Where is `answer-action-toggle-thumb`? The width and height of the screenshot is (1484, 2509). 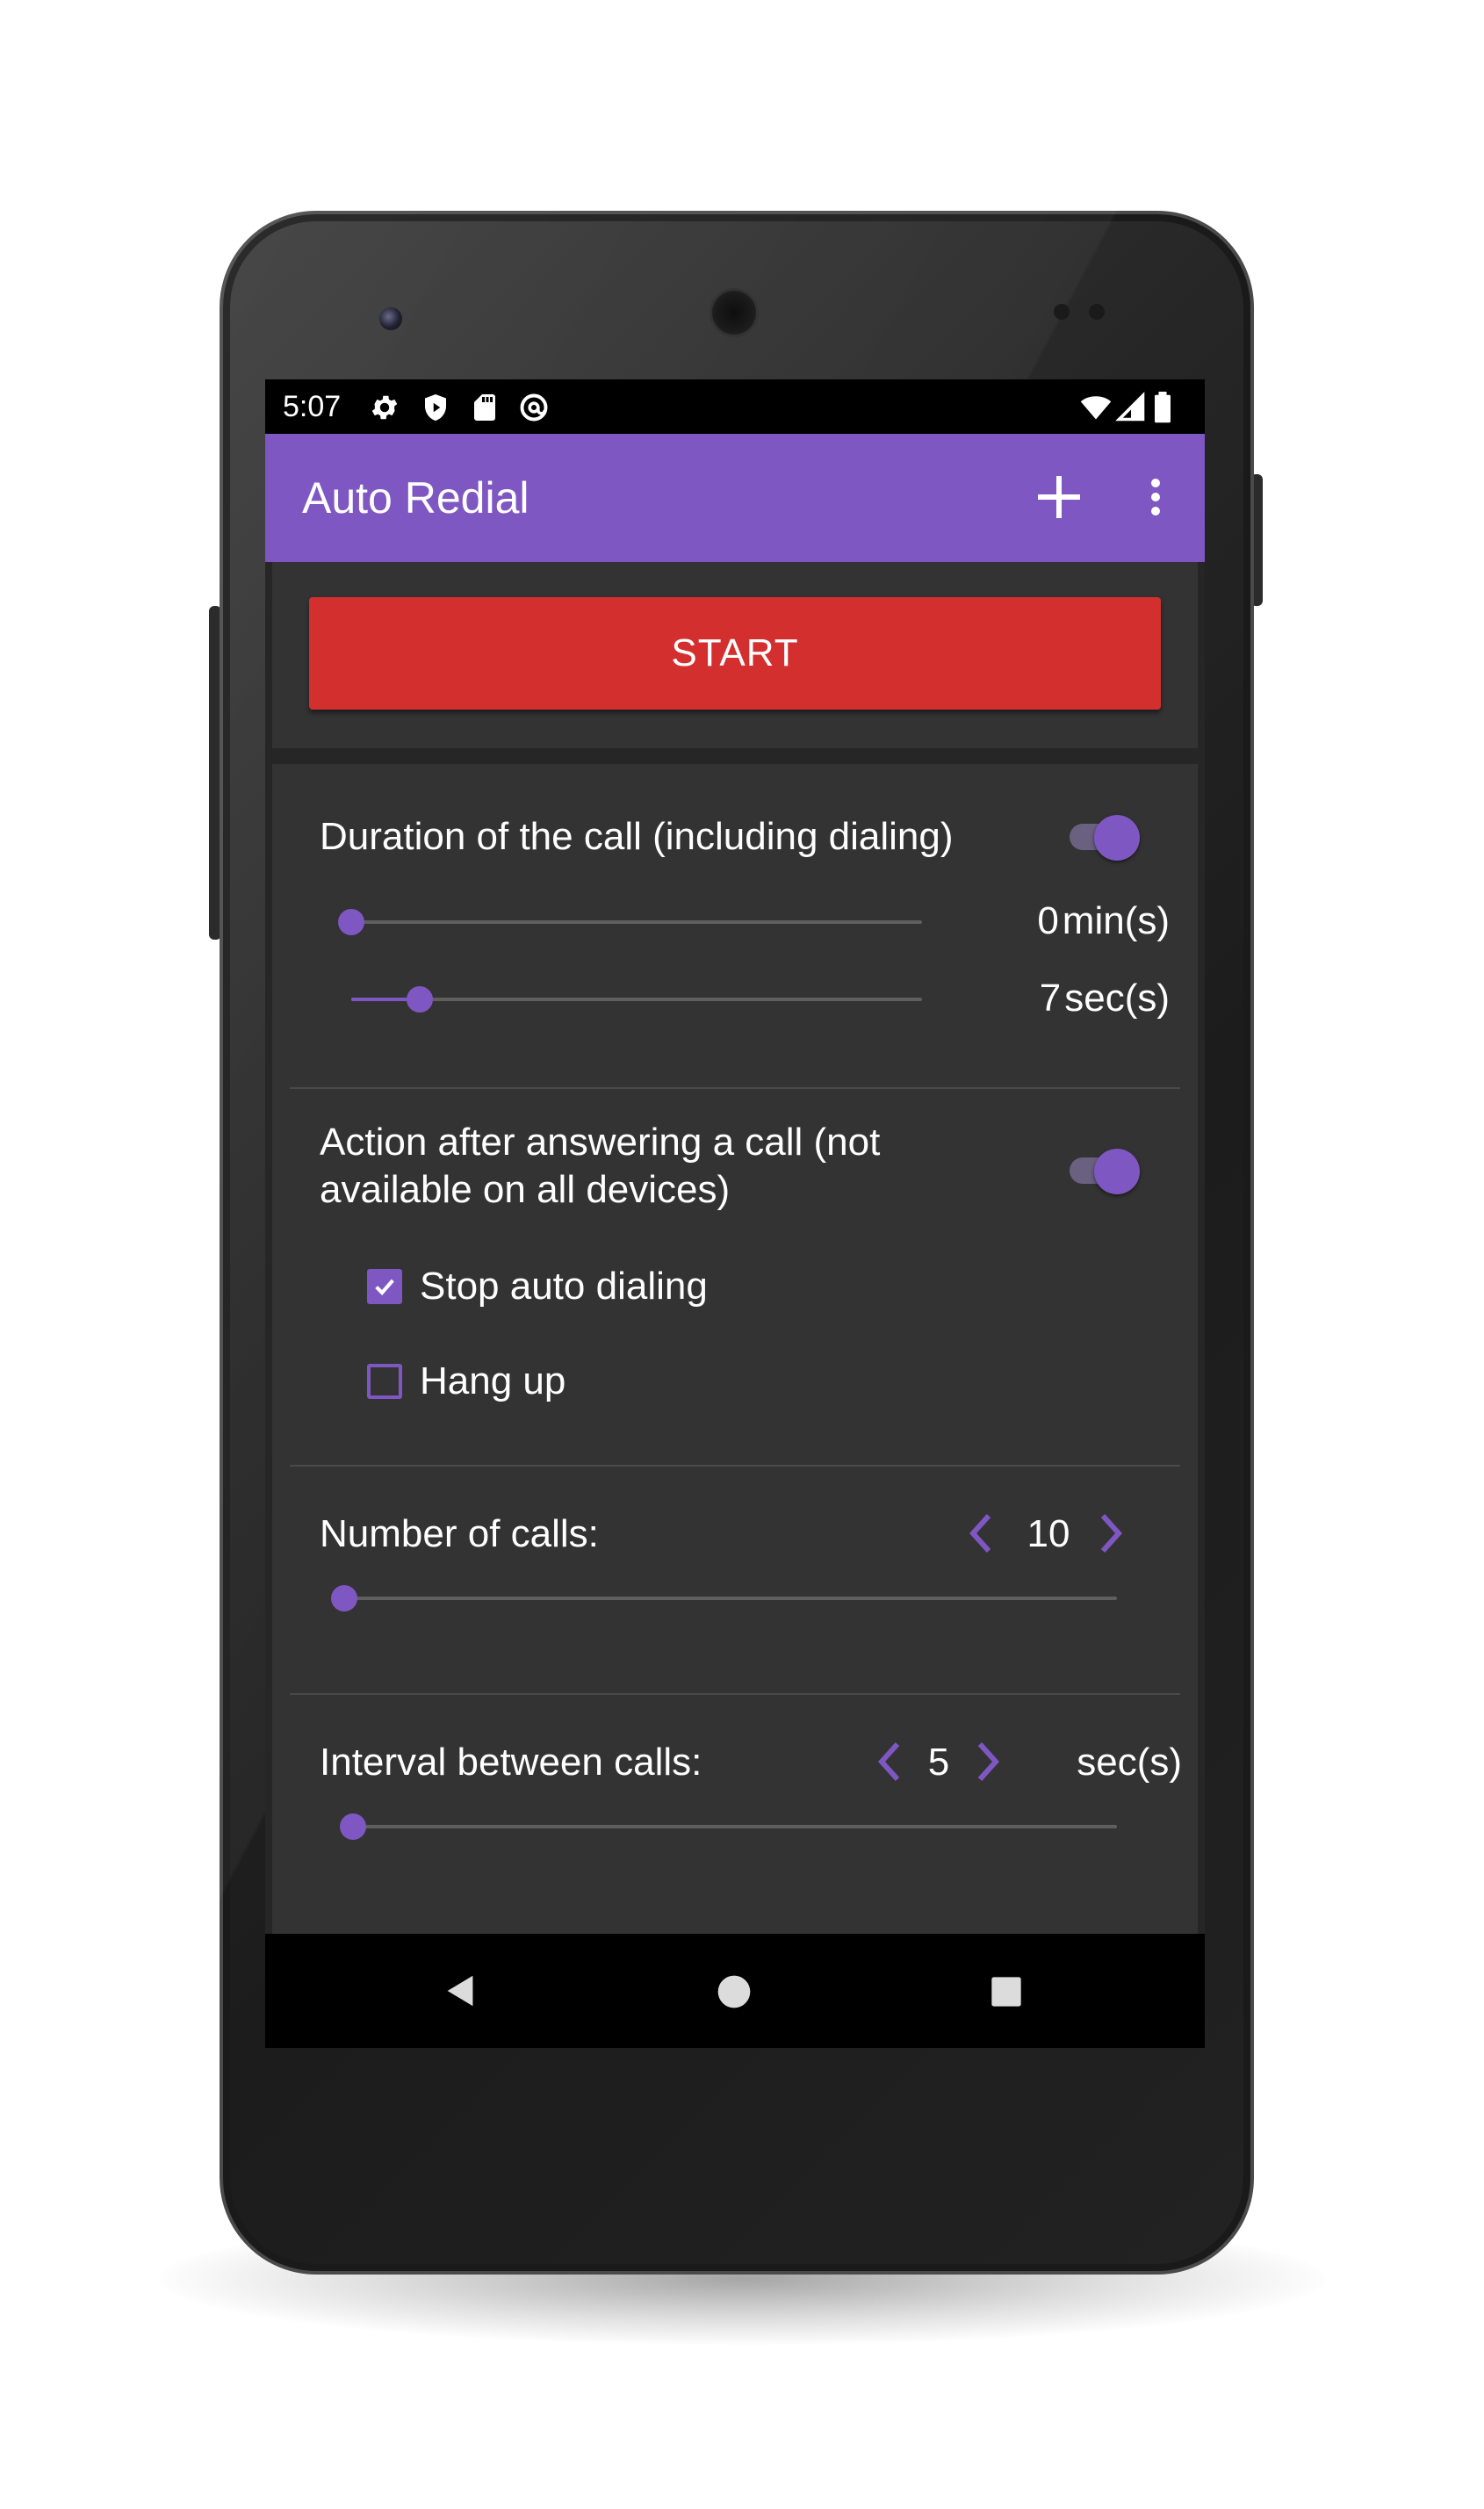 answer-action-toggle-thumb is located at coordinates (1117, 1171).